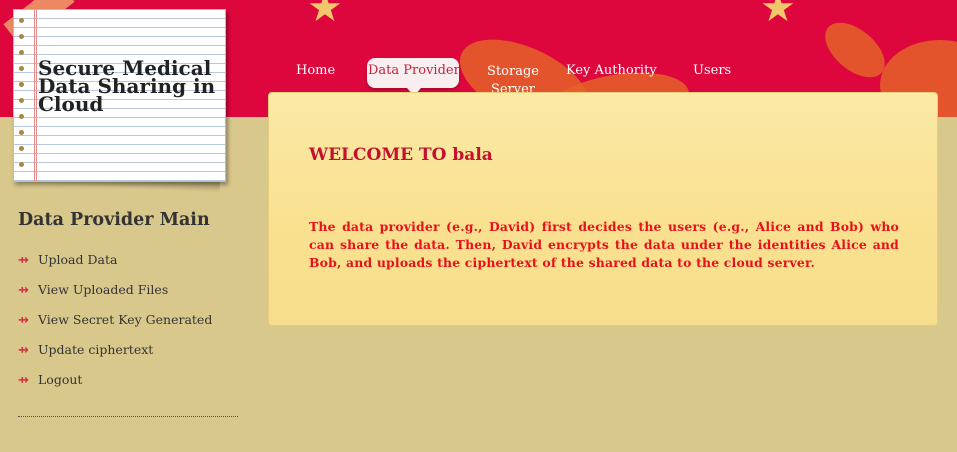 The width and height of the screenshot is (957, 452). I want to click on sidebar-item-label: View Uploaded Files, so click(103, 289).